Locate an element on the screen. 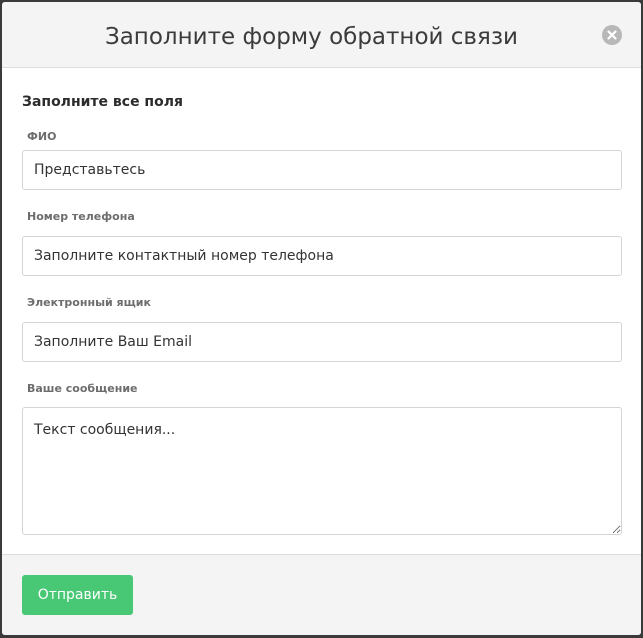 The height and width of the screenshot is (638, 643). close-icon is located at coordinates (612, 35).